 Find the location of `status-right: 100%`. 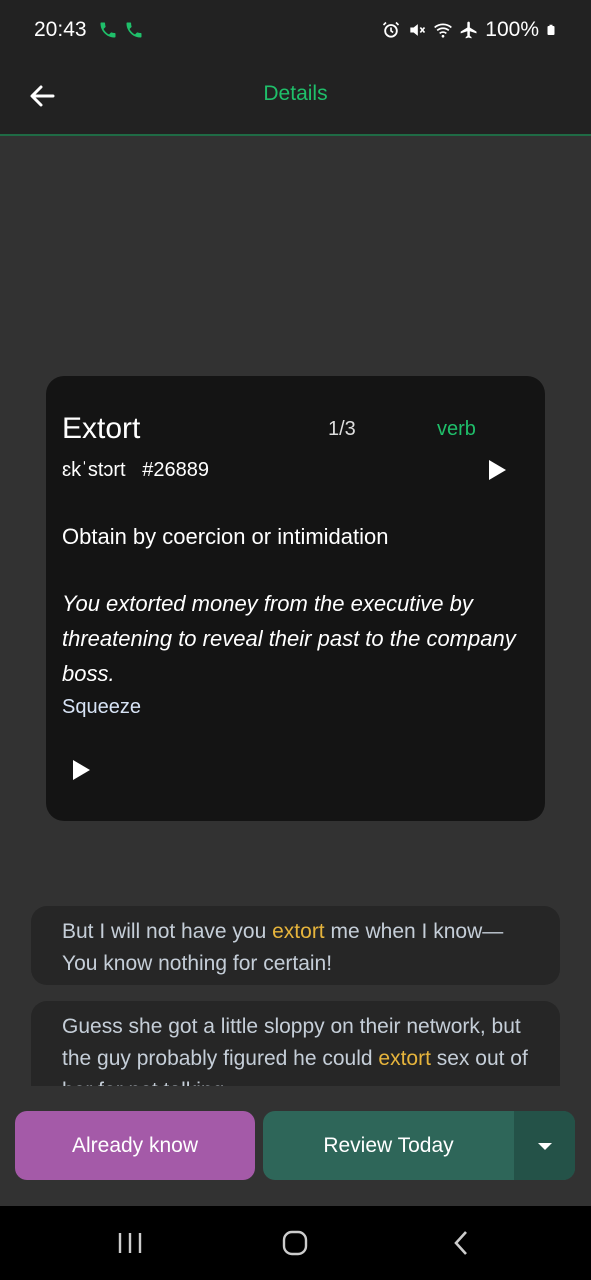

status-right: 100% is located at coordinates (469, 30).